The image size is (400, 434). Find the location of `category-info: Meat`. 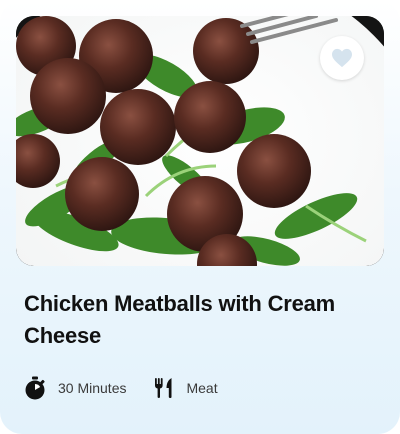

category-info: Meat is located at coordinates (186, 388).